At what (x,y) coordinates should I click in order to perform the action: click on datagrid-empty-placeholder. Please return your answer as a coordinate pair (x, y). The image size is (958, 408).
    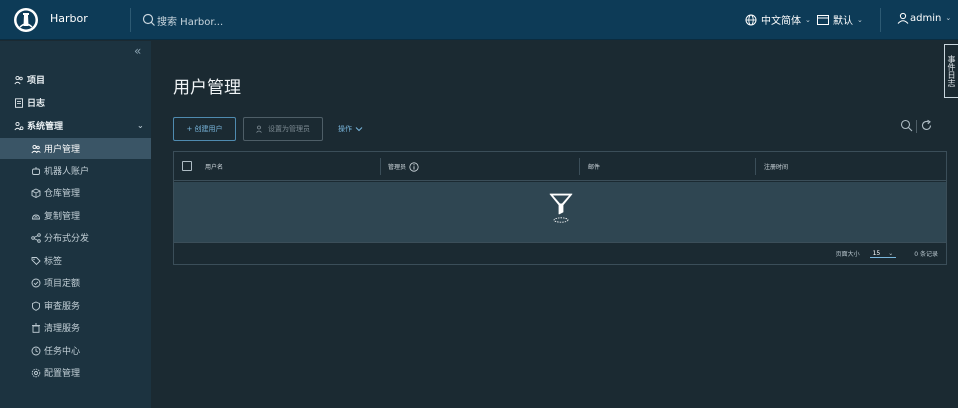
    Looking at the image, I should click on (560, 212).